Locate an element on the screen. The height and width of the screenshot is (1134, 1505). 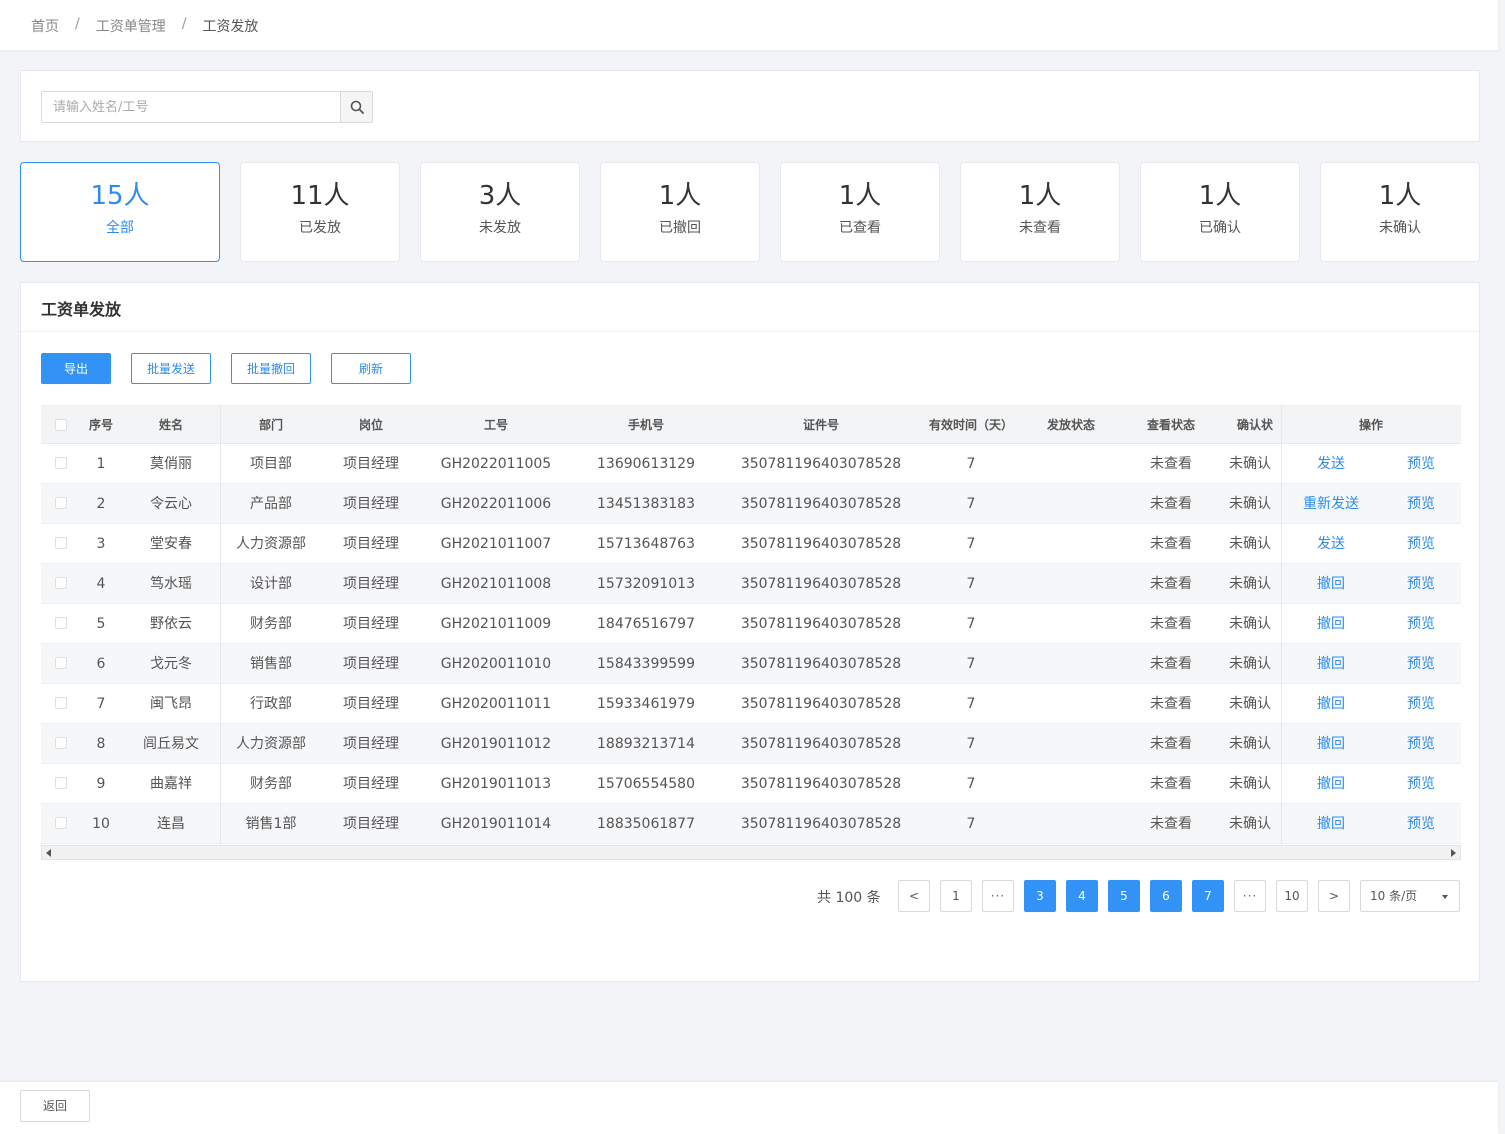
back-button: 返回 is located at coordinates (55, 1106).